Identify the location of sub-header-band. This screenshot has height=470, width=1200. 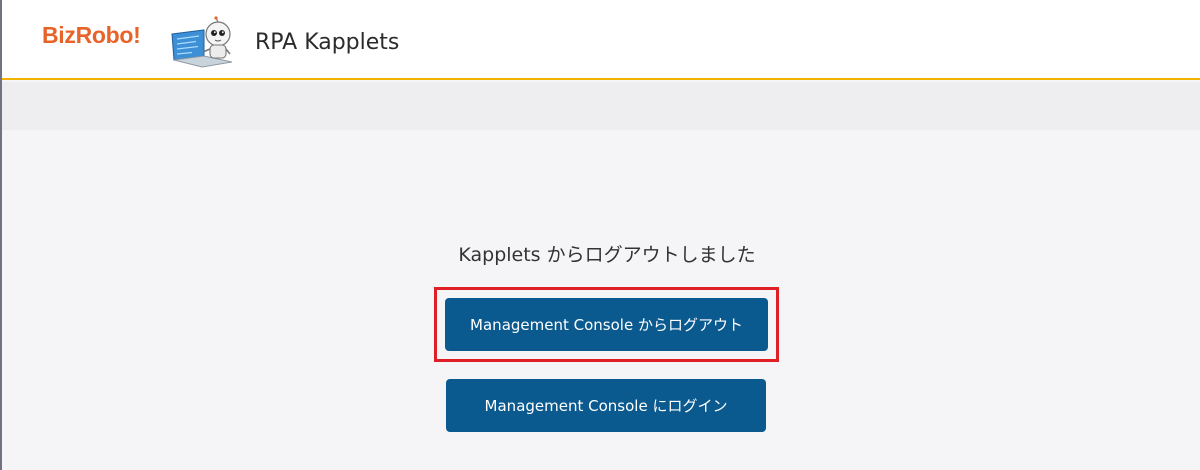
(601, 106).